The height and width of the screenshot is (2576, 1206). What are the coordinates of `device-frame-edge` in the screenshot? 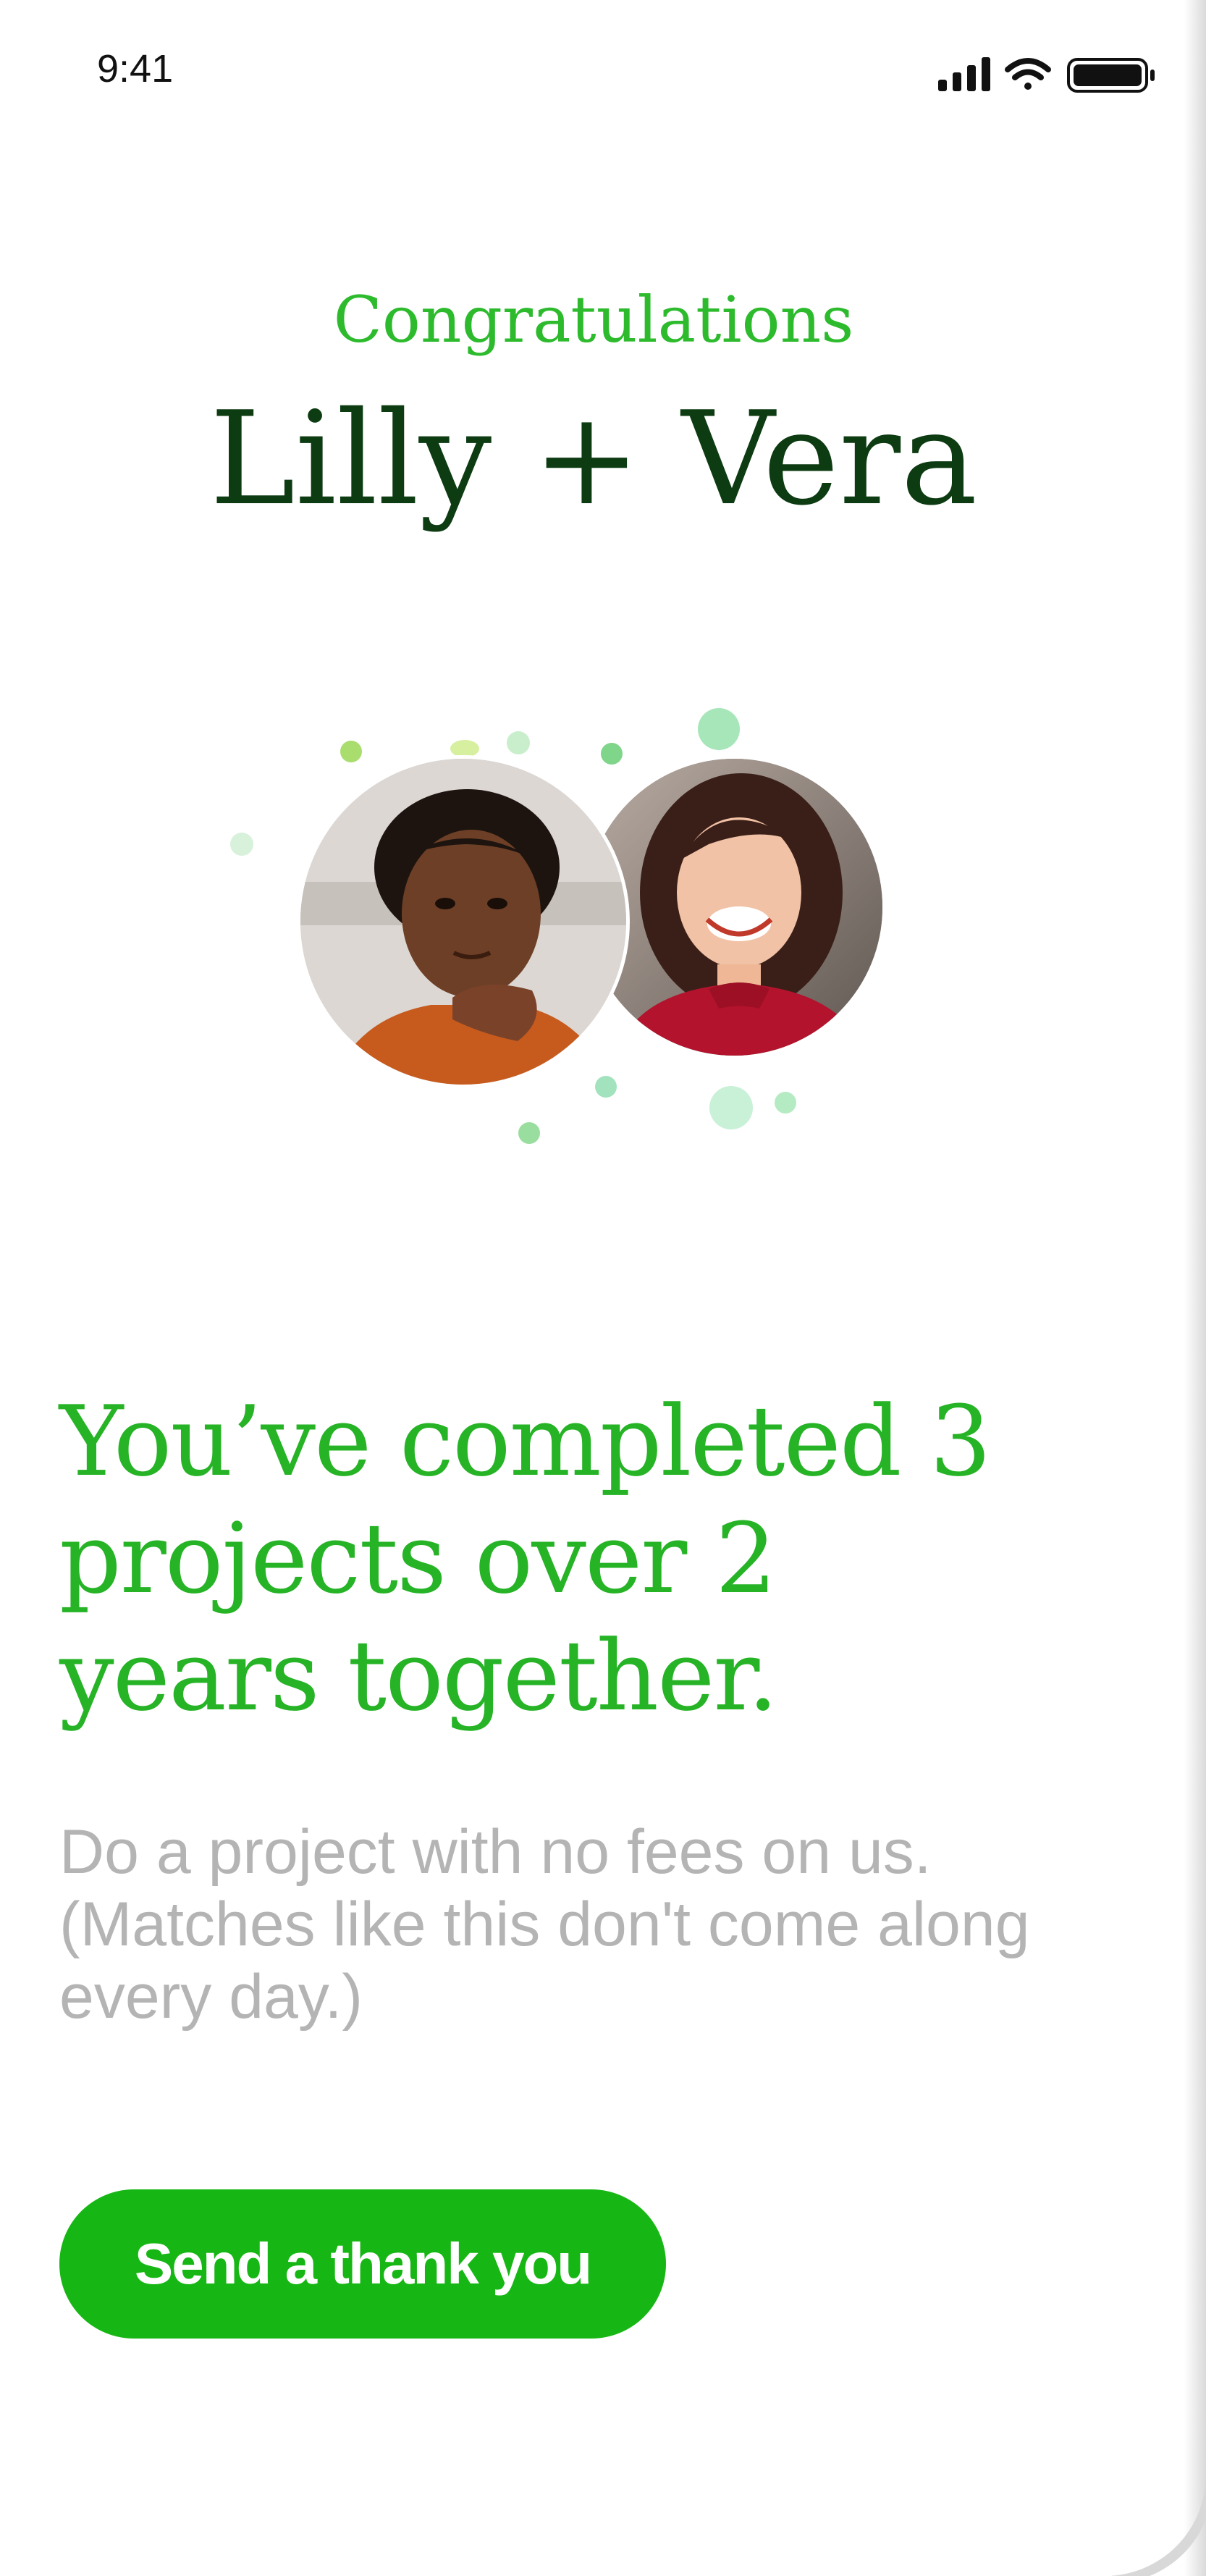 It's located at (1195, 1288).